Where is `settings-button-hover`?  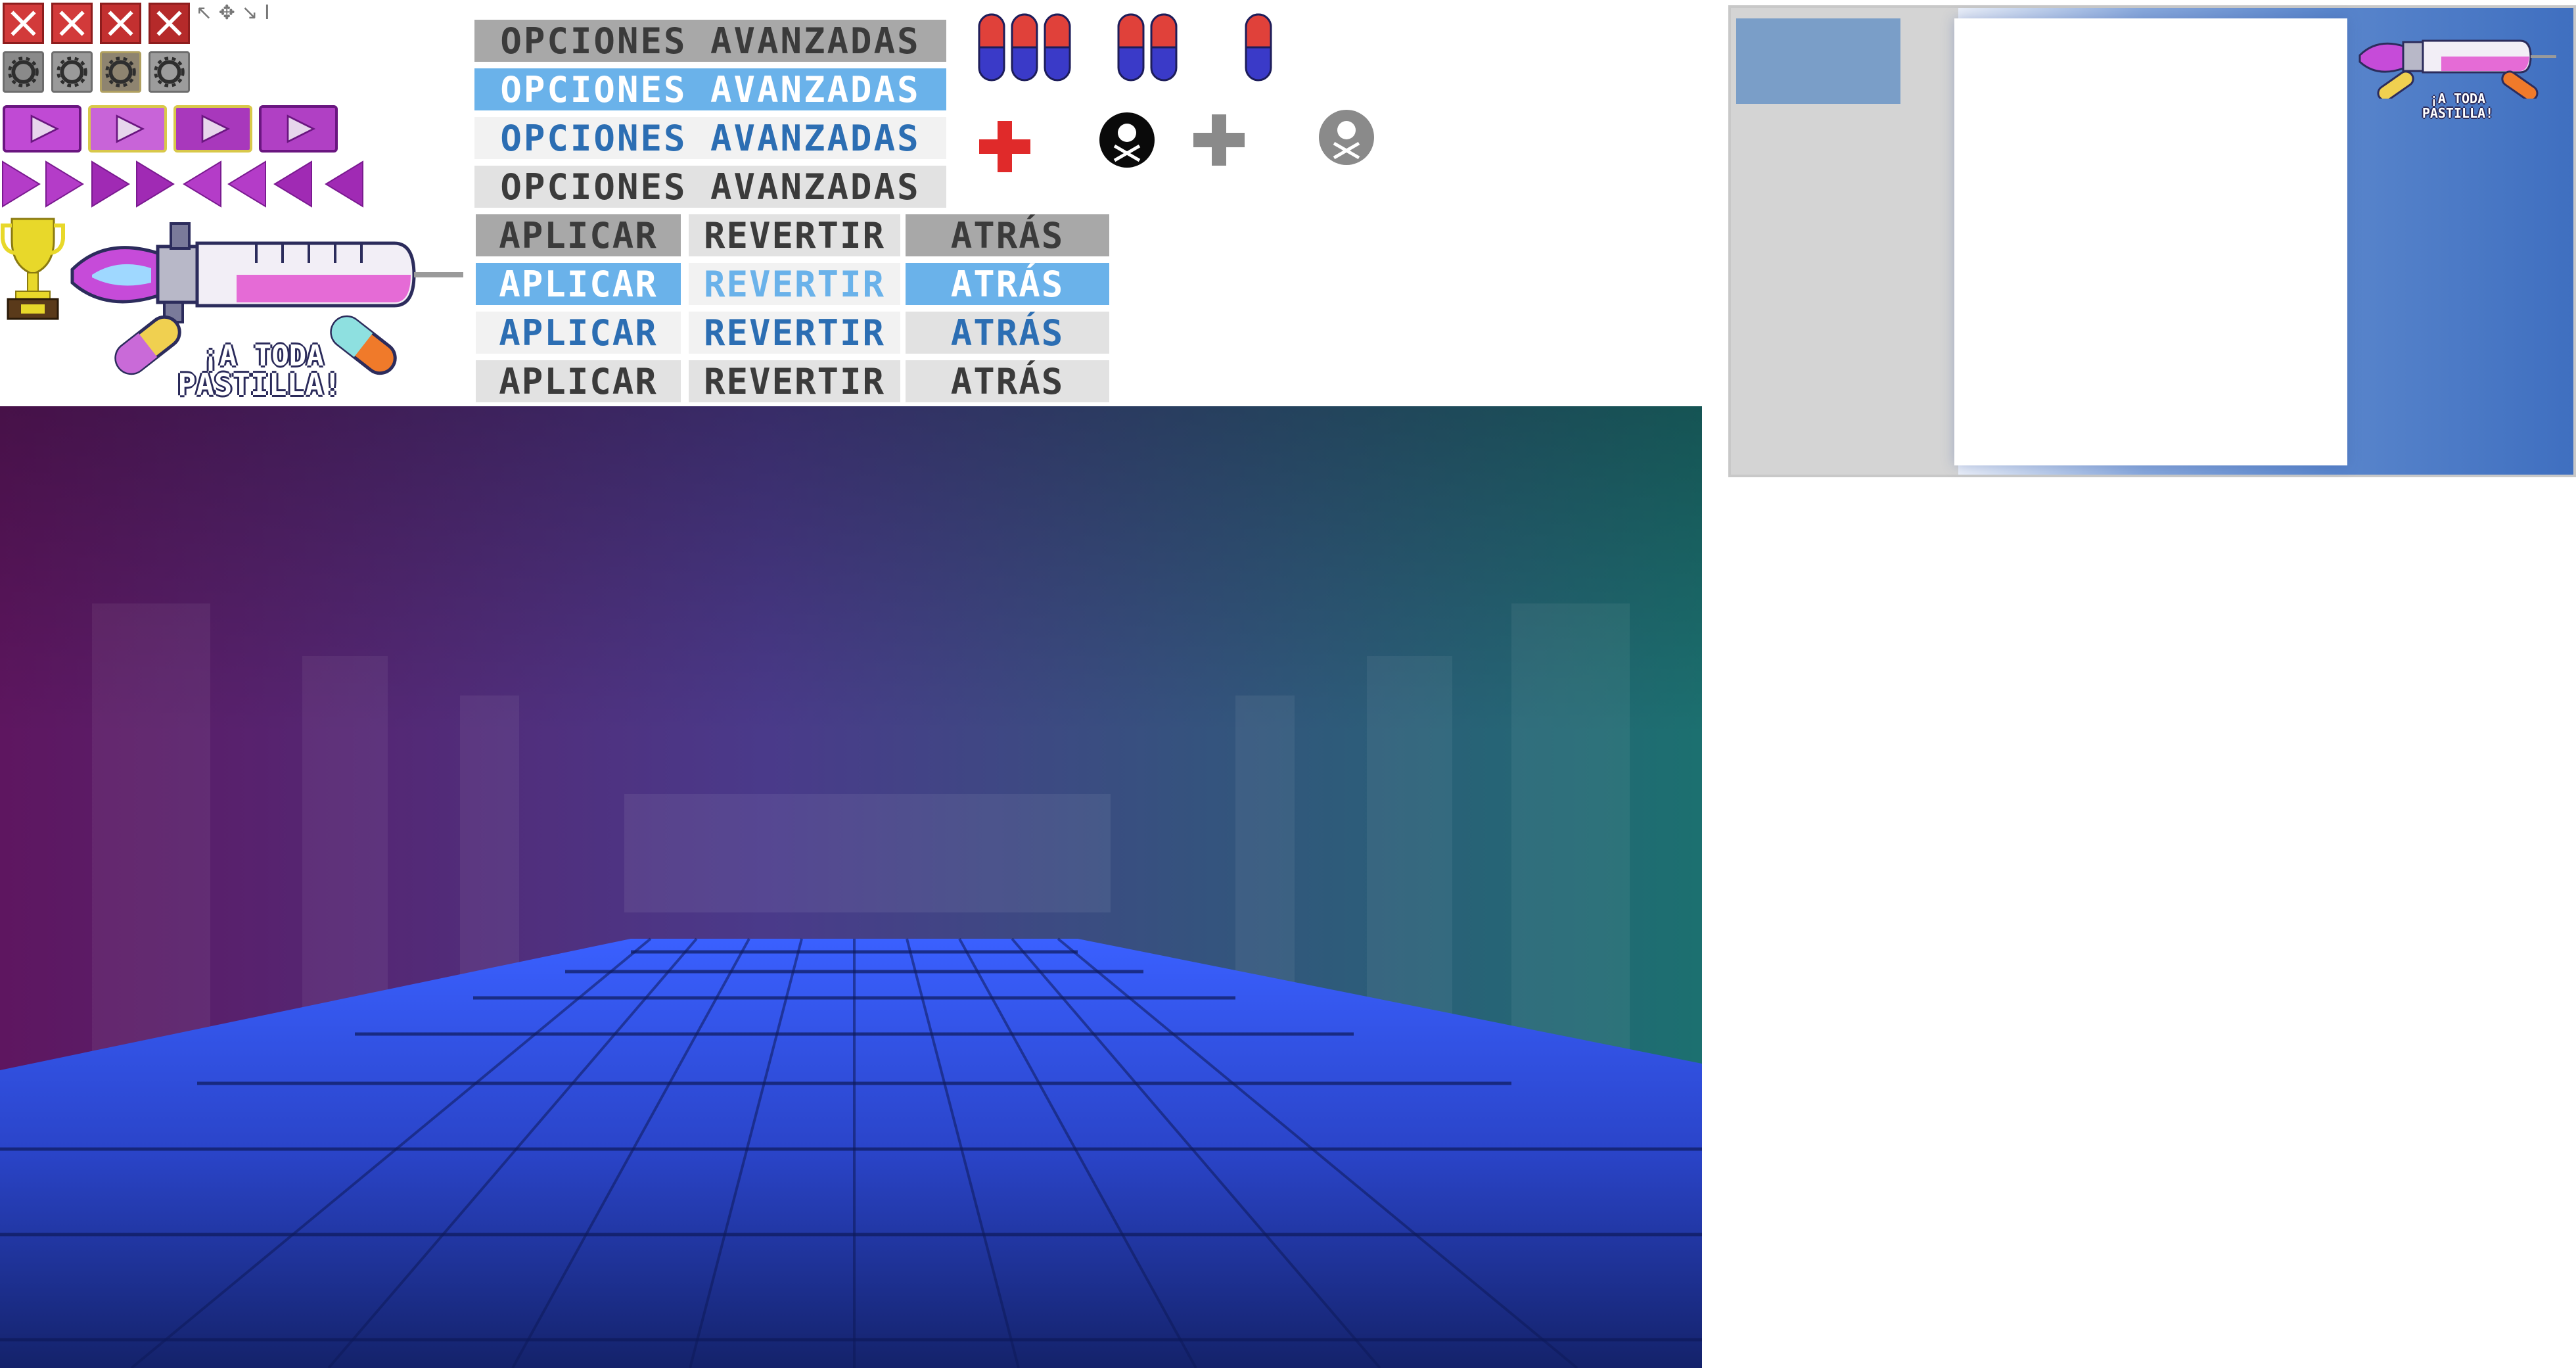
settings-button-hover is located at coordinates (72, 72).